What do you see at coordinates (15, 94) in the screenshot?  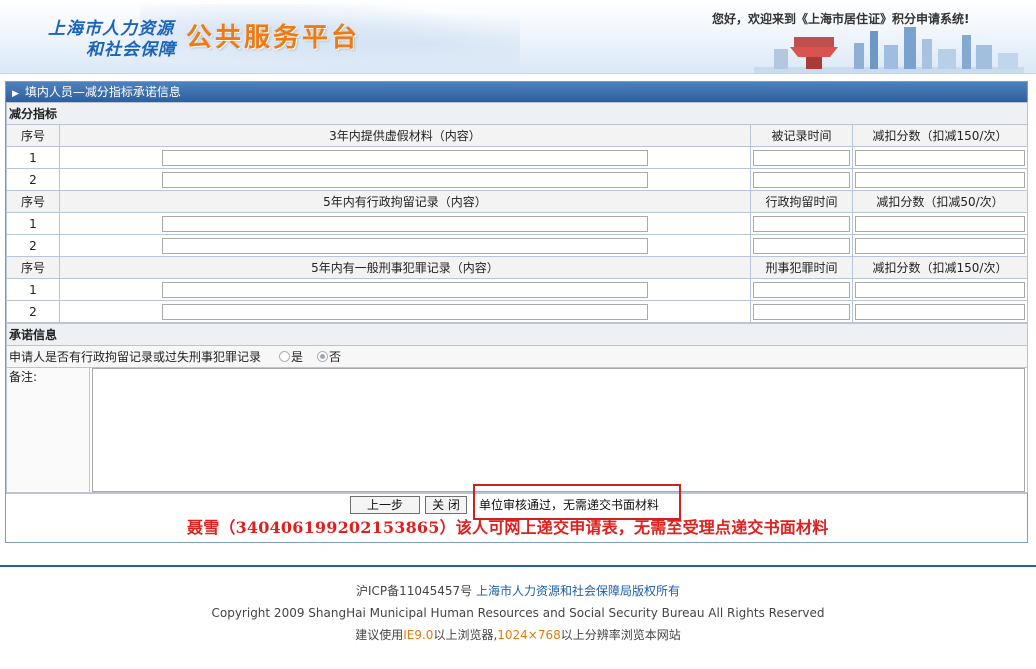 I see `triangle-right-icon: ▶` at bounding box center [15, 94].